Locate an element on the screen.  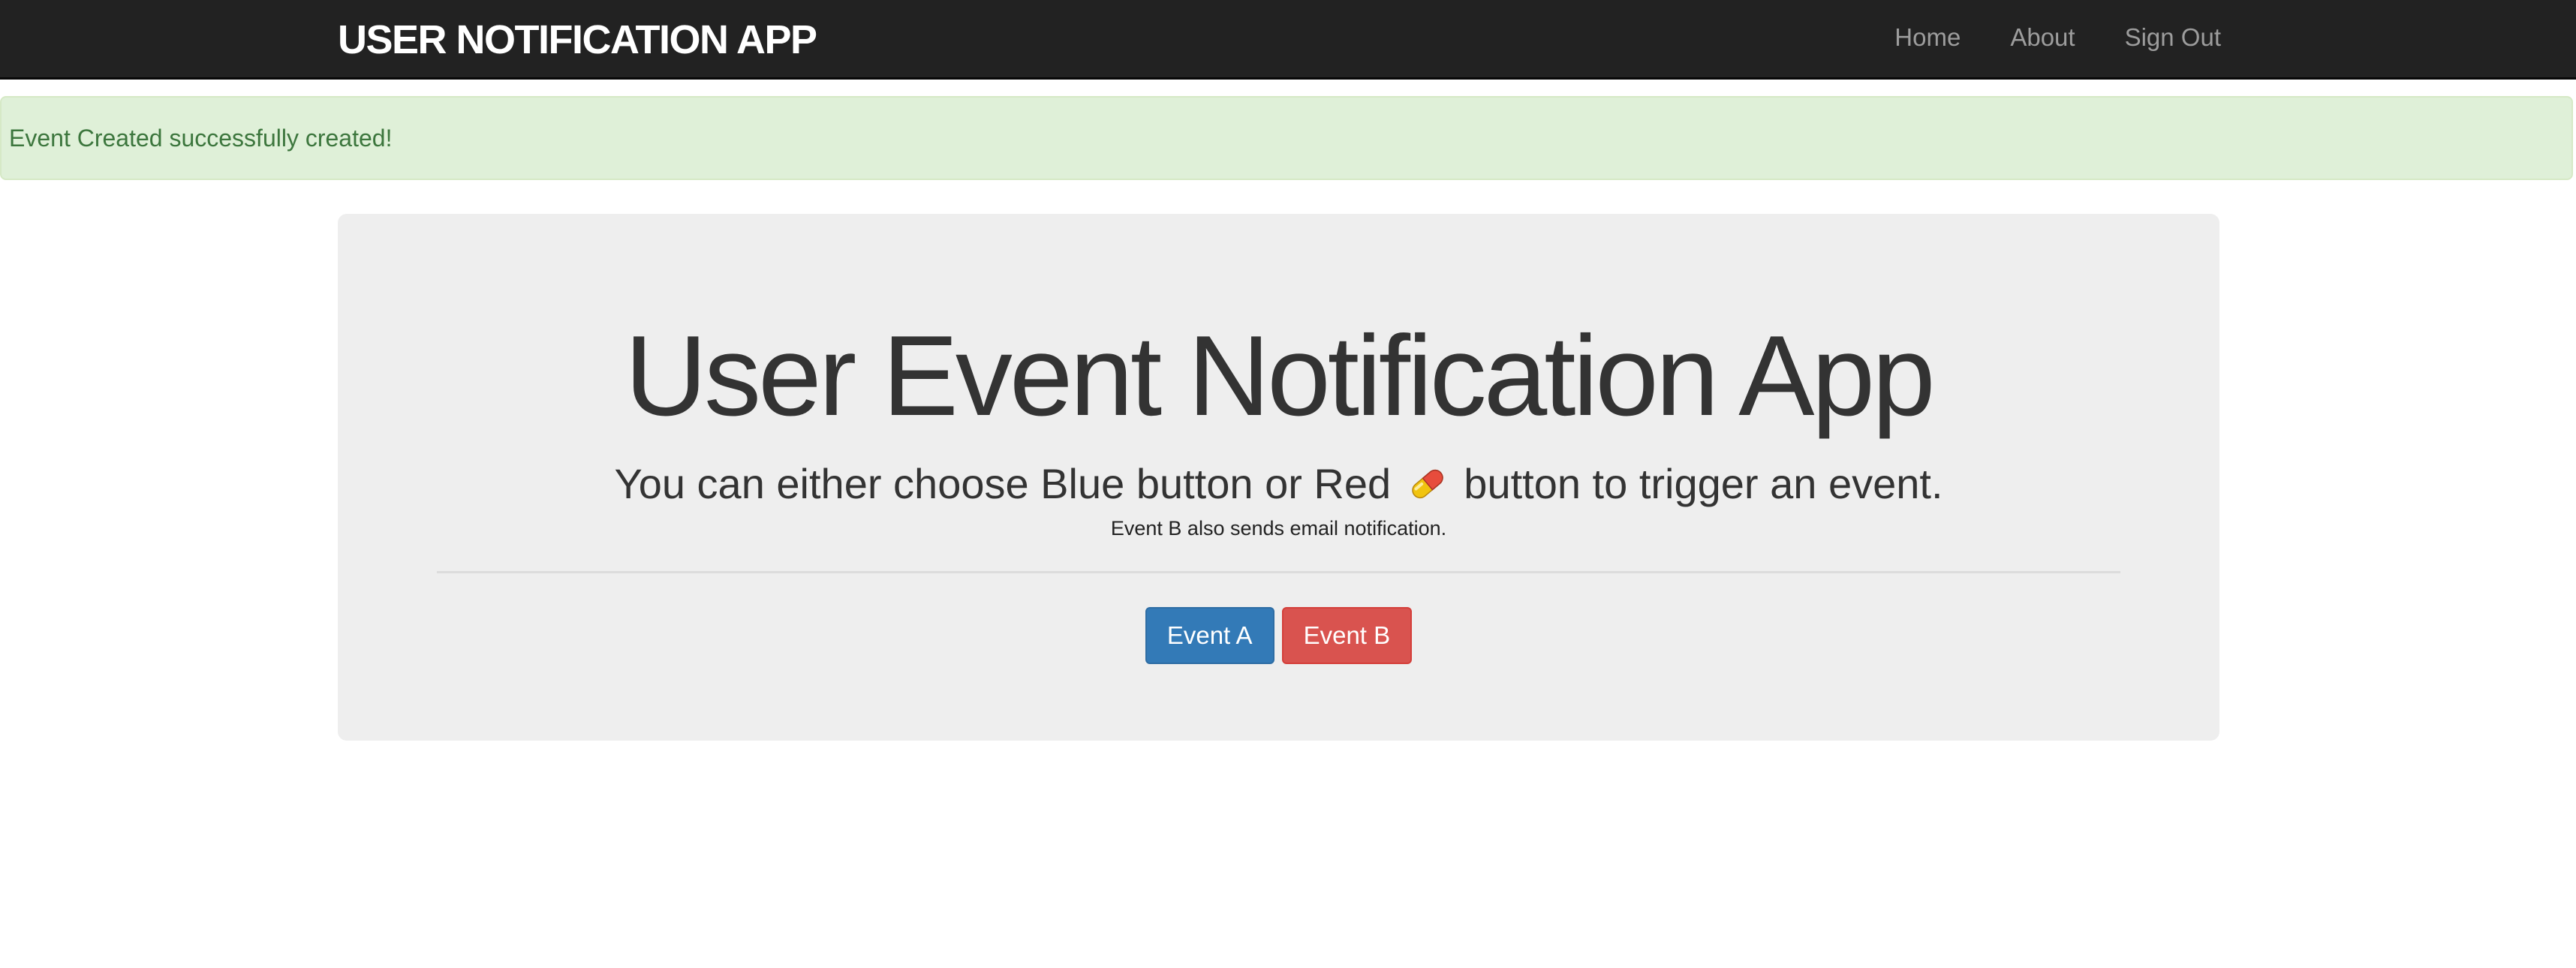
event-b-button: Event B is located at coordinates (1347, 635).